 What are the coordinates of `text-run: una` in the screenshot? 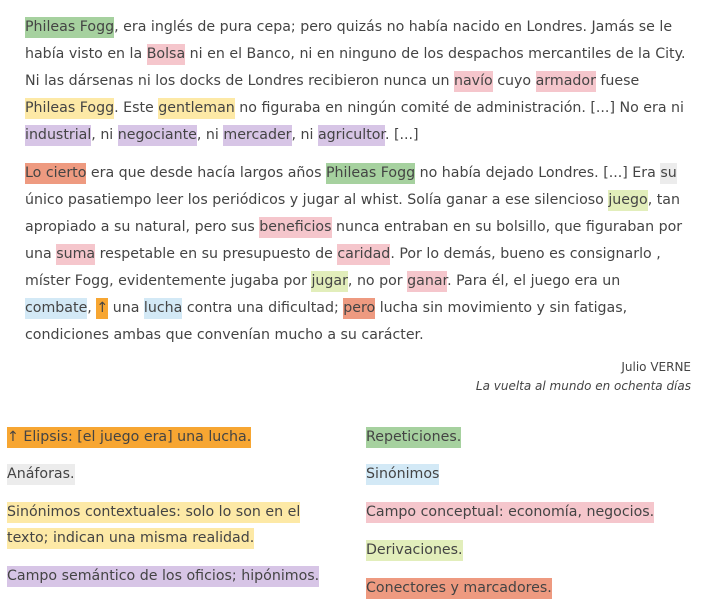 It's located at (126, 308).